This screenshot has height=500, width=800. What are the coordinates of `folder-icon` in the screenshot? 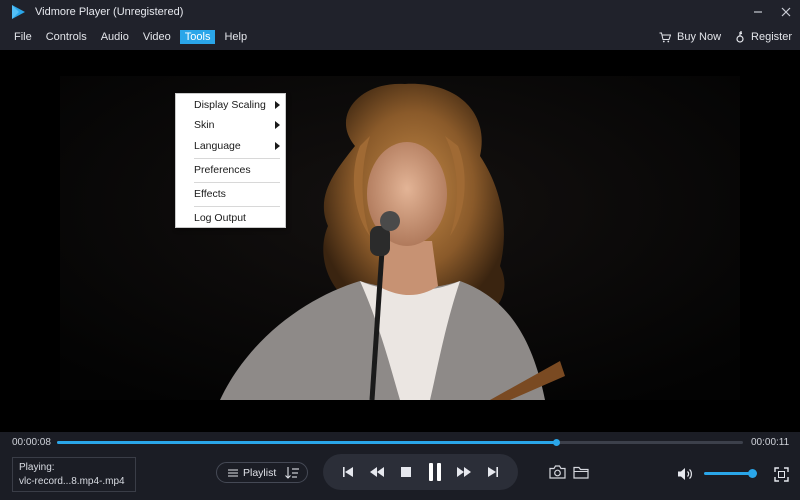 It's located at (581, 472).